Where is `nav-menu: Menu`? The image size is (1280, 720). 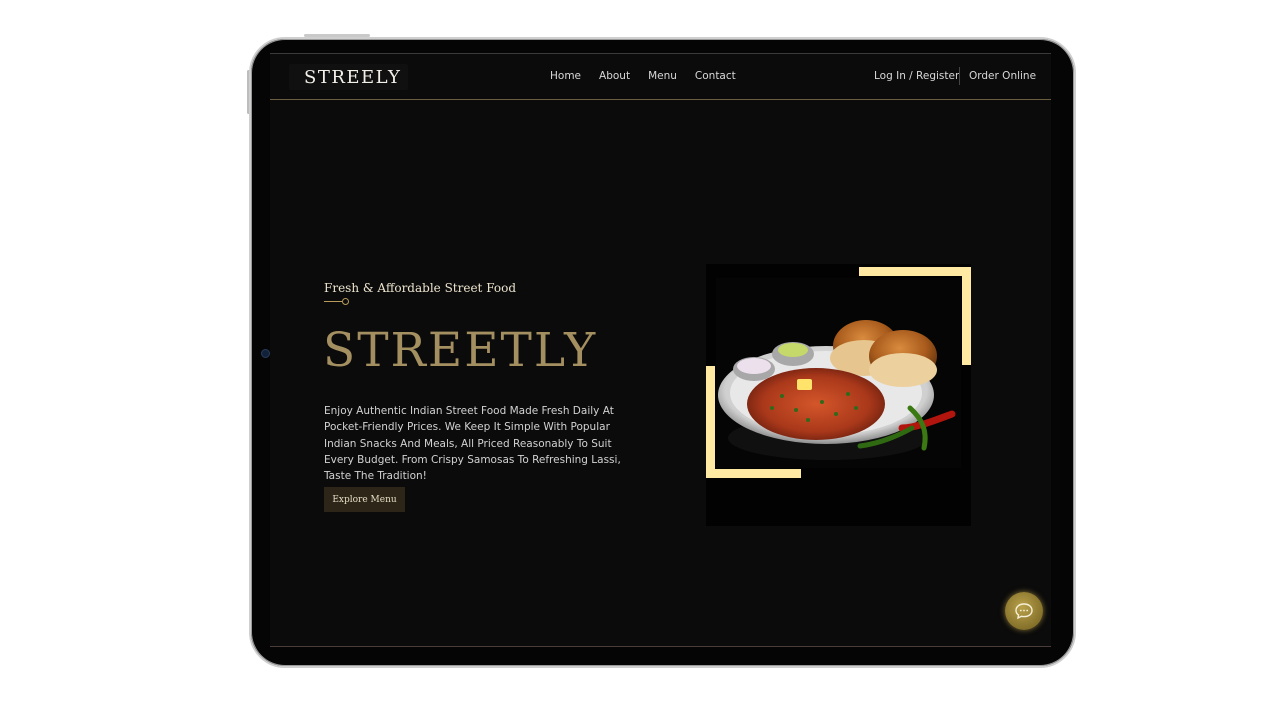 nav-menu: Menu is located at coordinates (662, 76).